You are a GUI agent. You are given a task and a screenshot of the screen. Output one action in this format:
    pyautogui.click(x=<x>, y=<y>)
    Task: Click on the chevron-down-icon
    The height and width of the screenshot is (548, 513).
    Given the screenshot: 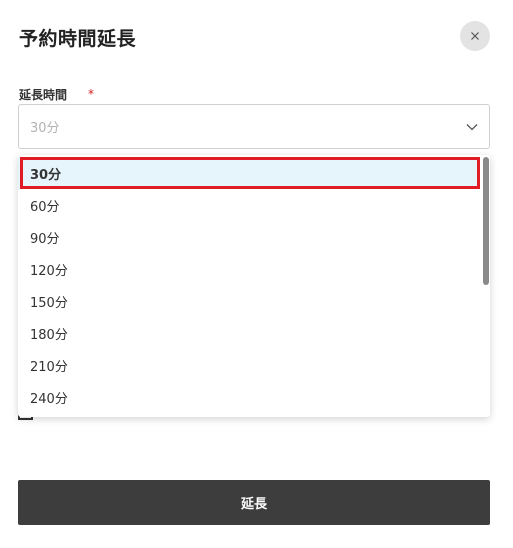 What is the action you would take?
    pyautogui.click(x=472, y=127)
    